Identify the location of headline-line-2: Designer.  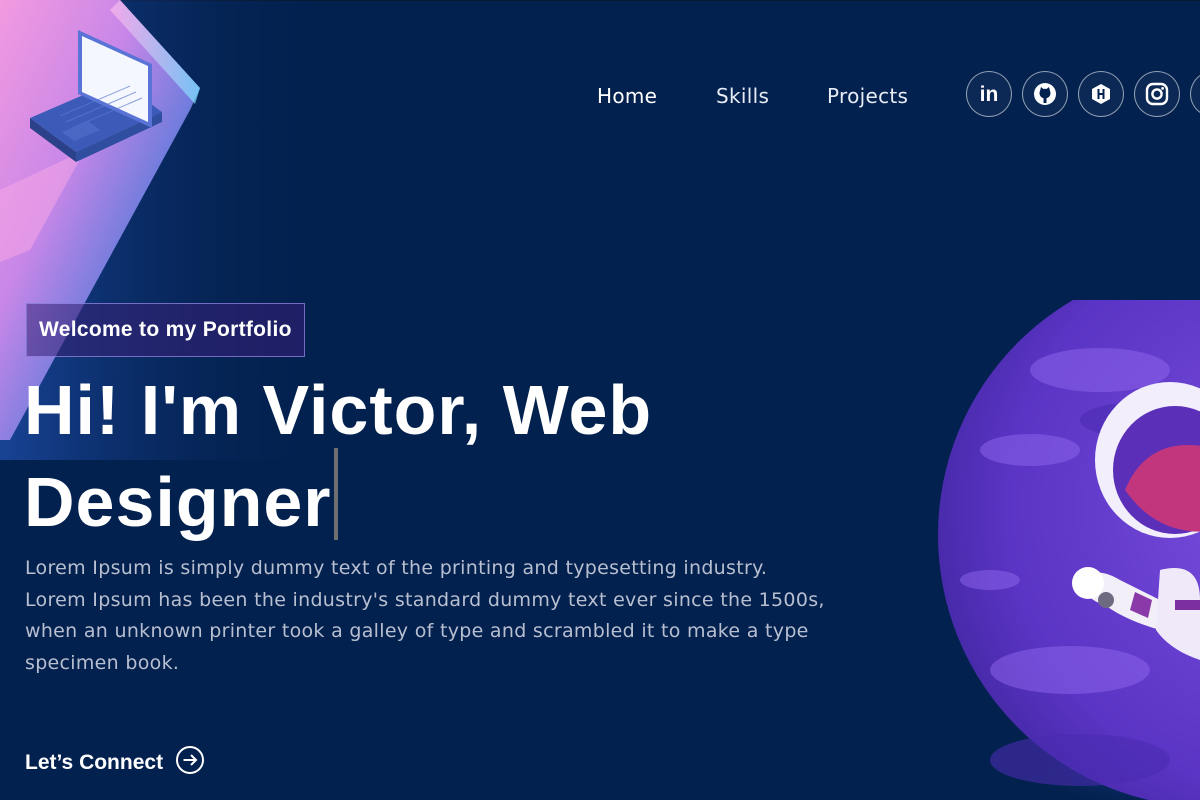
(178, 502).